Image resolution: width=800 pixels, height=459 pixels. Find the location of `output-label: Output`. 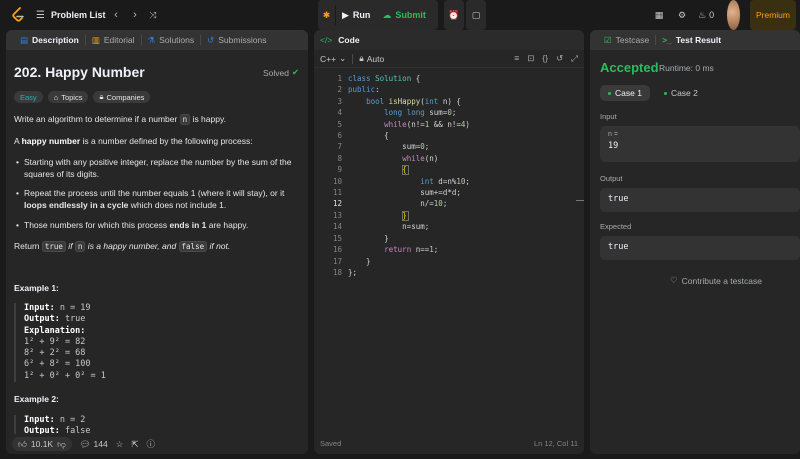

output-label: Output is located at coordinates (611, 178).